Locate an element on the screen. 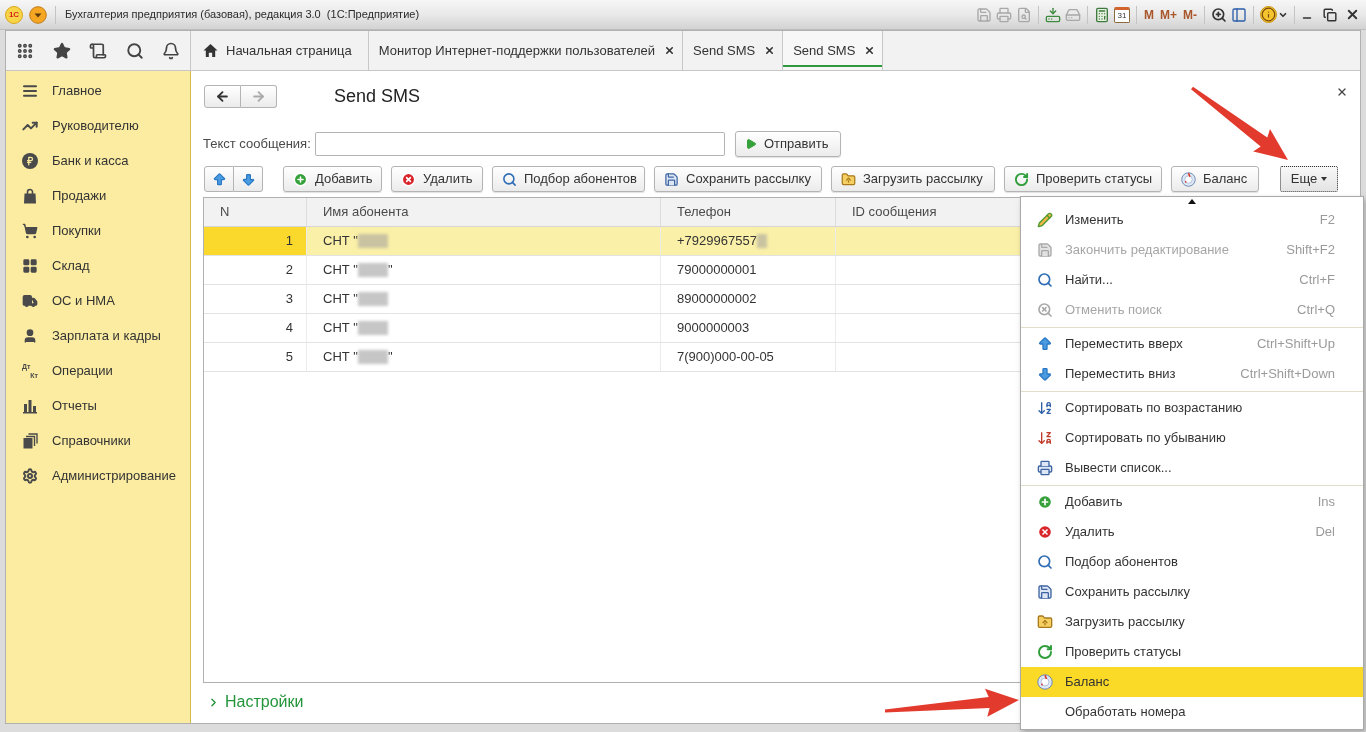 Image resolution: width=1366 pixels, height=732 pixels. shortcut-hint: F2 is located at coordinates (1327, 220).